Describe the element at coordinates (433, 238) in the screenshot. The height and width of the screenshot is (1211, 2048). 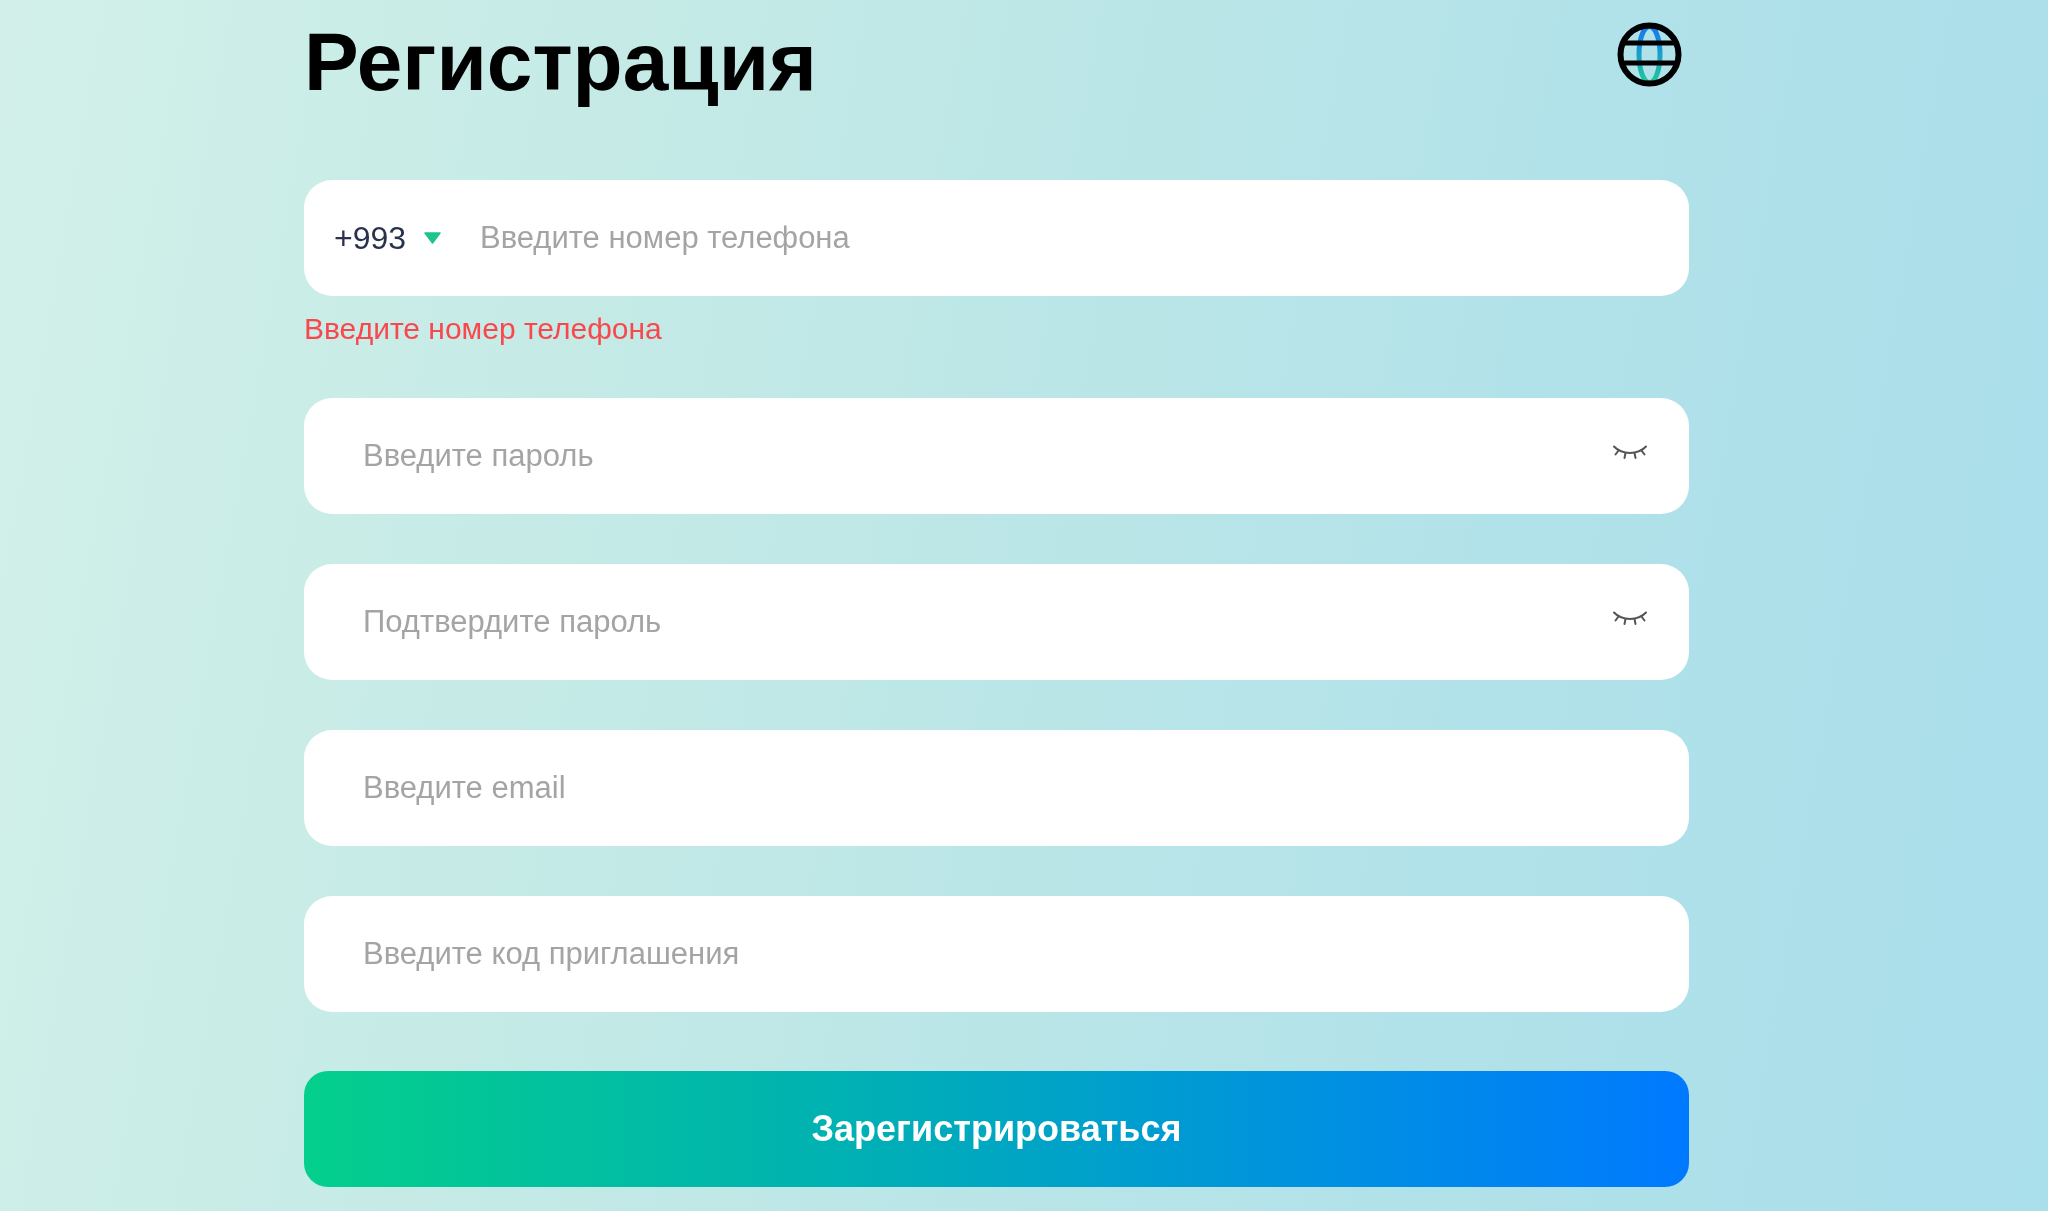
I see `caret-icon` at that location.